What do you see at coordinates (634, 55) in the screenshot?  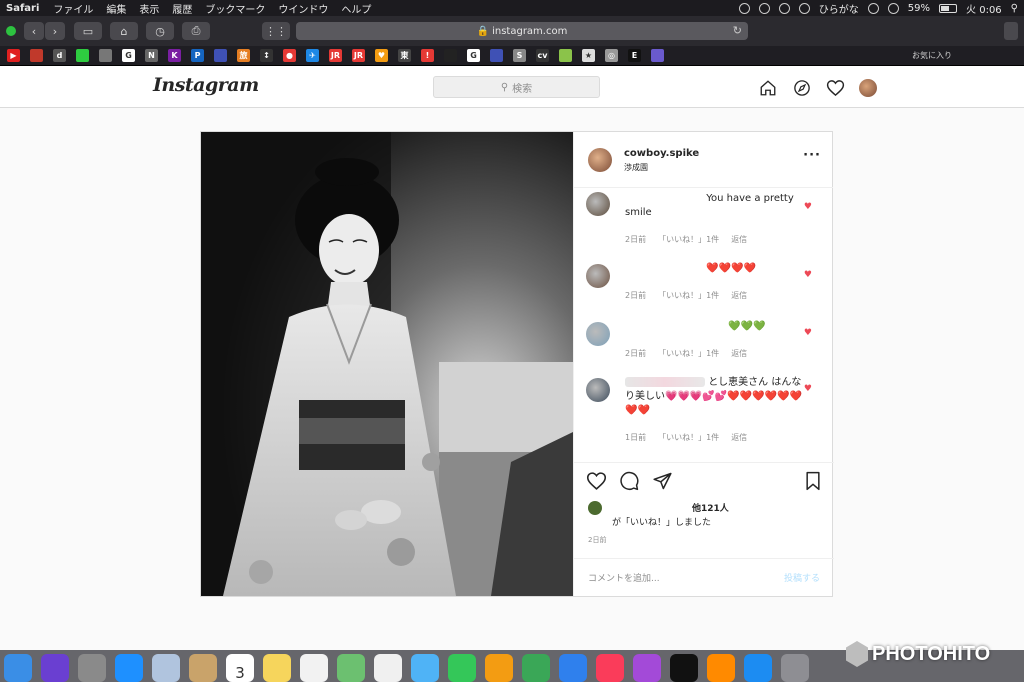 I see `favorite-bookmark-icon: E` at bounding box center [634, 55].